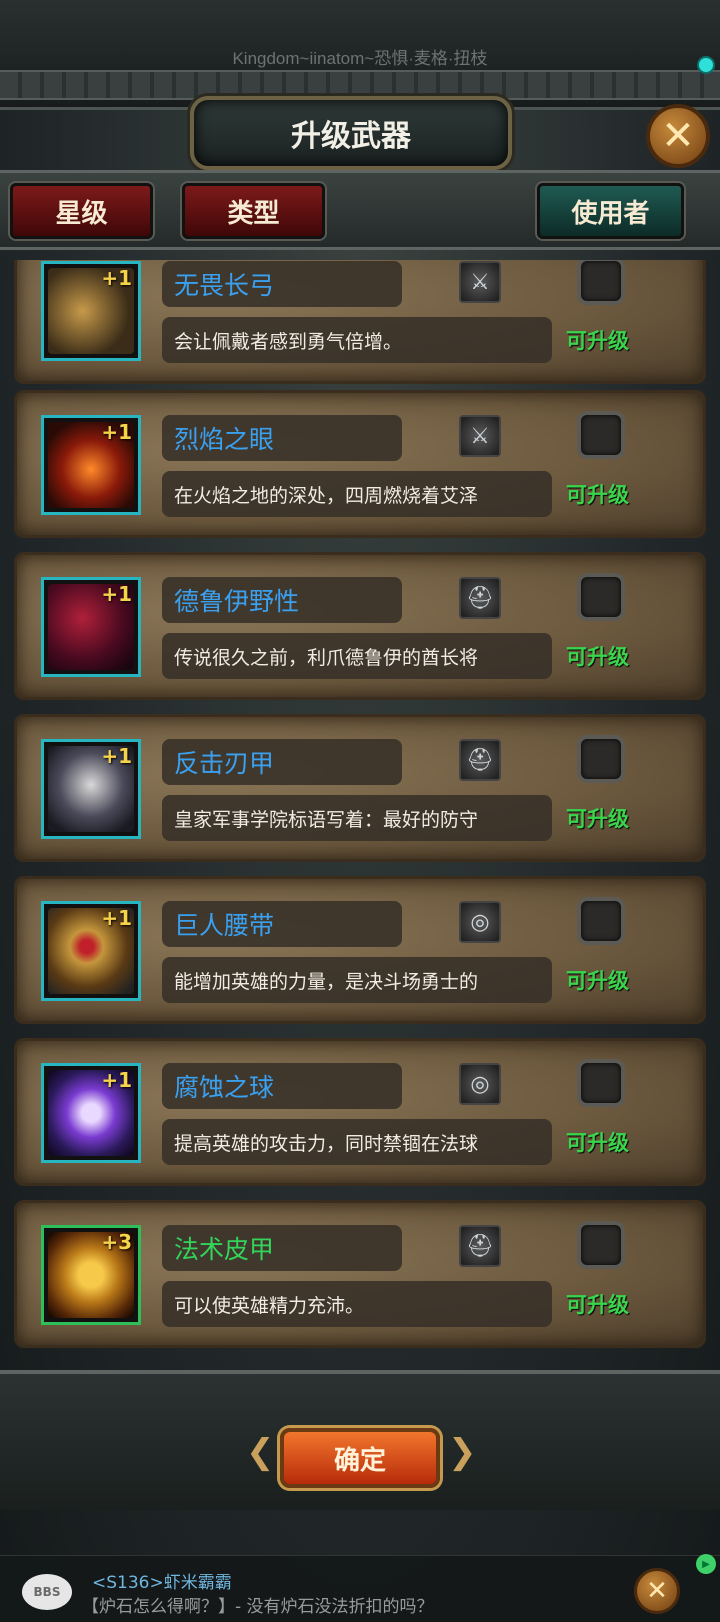 The width and height of the screenshot is (720, 1622). I want to click on item-description: 传说很久之前，利爪德鲁伊的酋长将, so click(357, 656).